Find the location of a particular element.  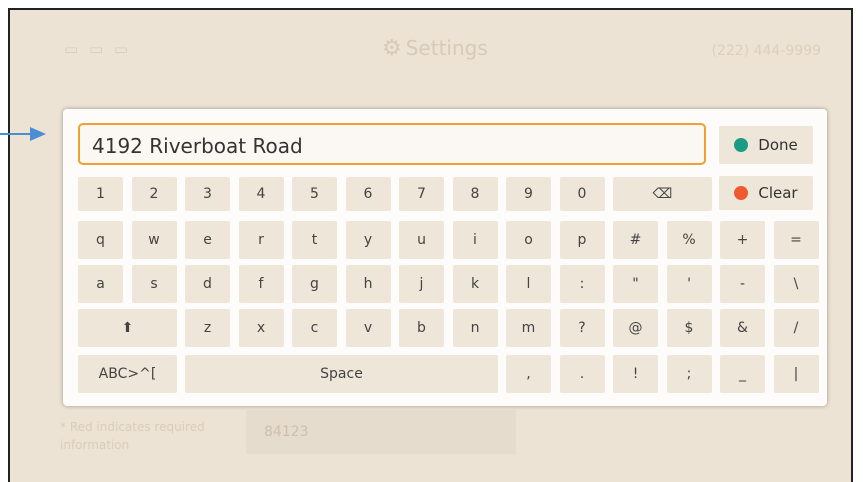

key: v is located at coordinates (368, 328).